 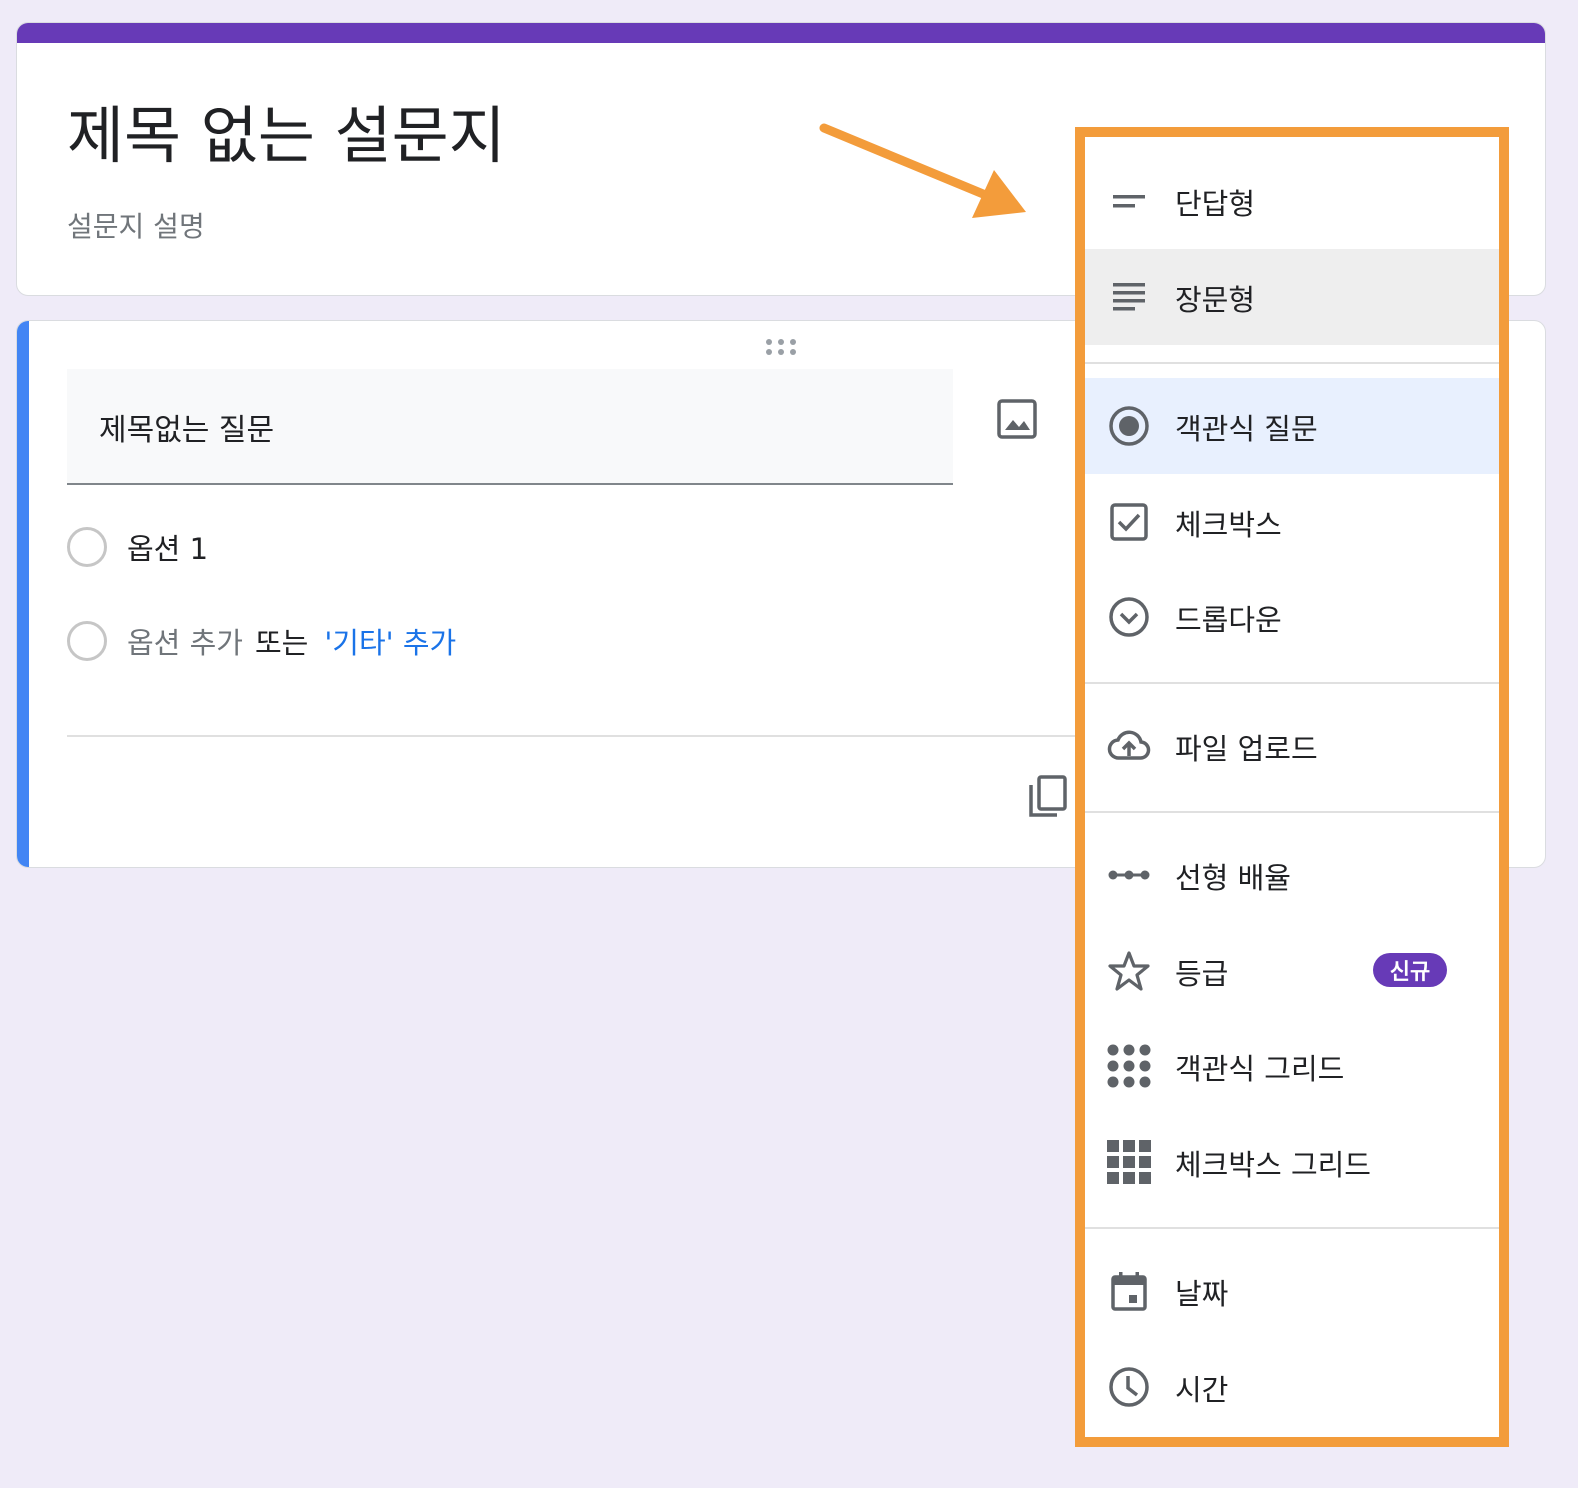 I want to click on menu-item-label: 시간, so click(x=1202, y=1390).